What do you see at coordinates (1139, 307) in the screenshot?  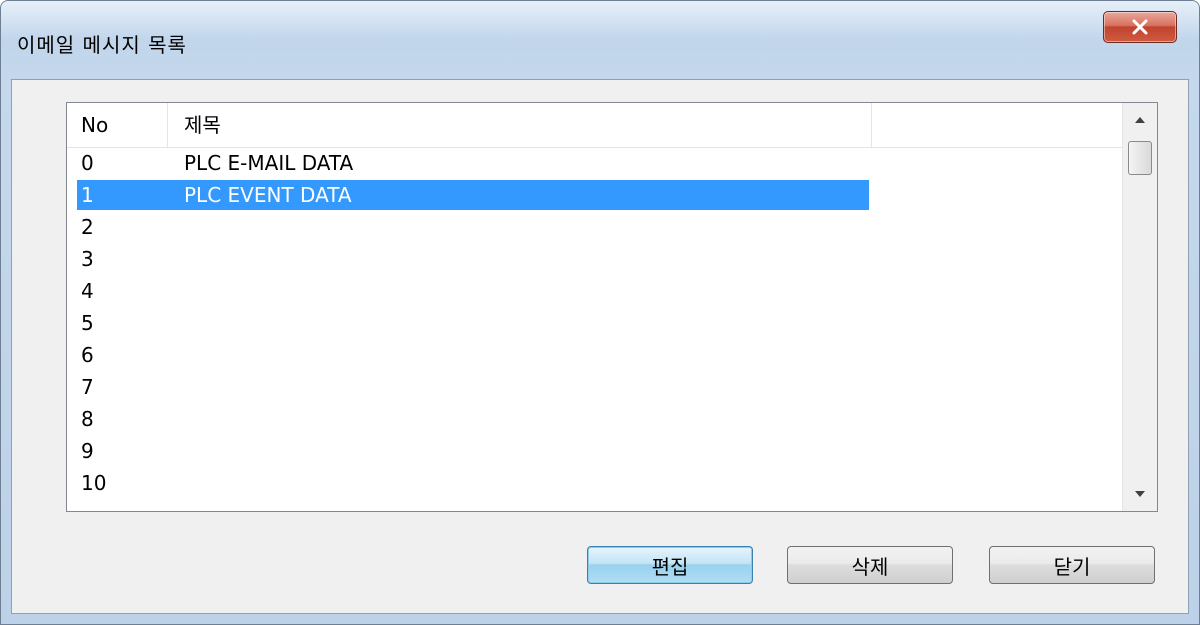 I see `vertical-scrollbar` at bounding box center [1139, 307].